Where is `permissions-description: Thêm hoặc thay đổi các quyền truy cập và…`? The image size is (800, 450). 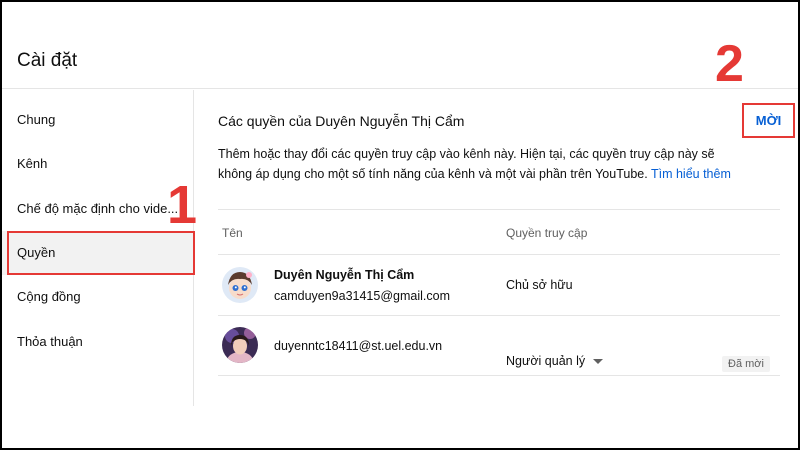
permissions-description: Thêm hoặc thay đổi các quyền truy cập và… is located at coordinates (483, 164).